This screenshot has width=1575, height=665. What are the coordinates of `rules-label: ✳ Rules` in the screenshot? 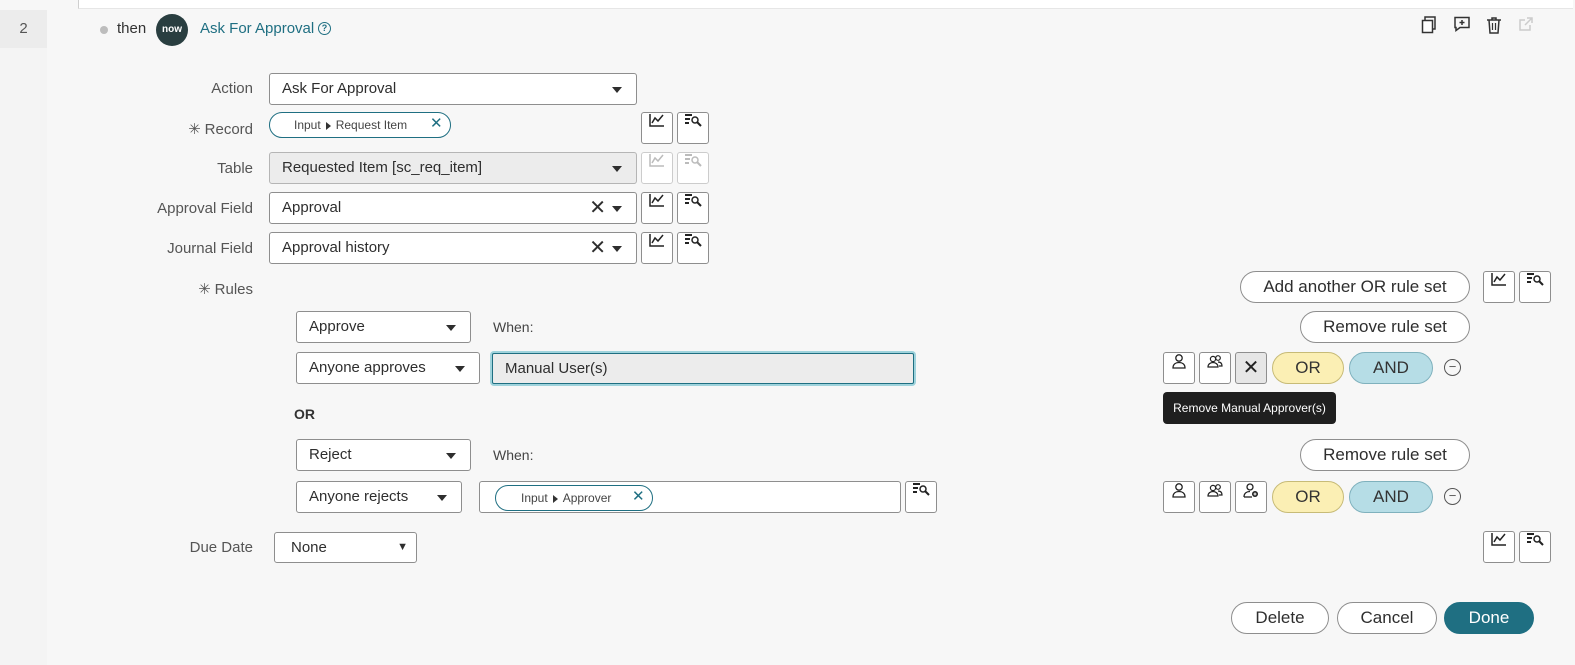 It's located at (186, 289).